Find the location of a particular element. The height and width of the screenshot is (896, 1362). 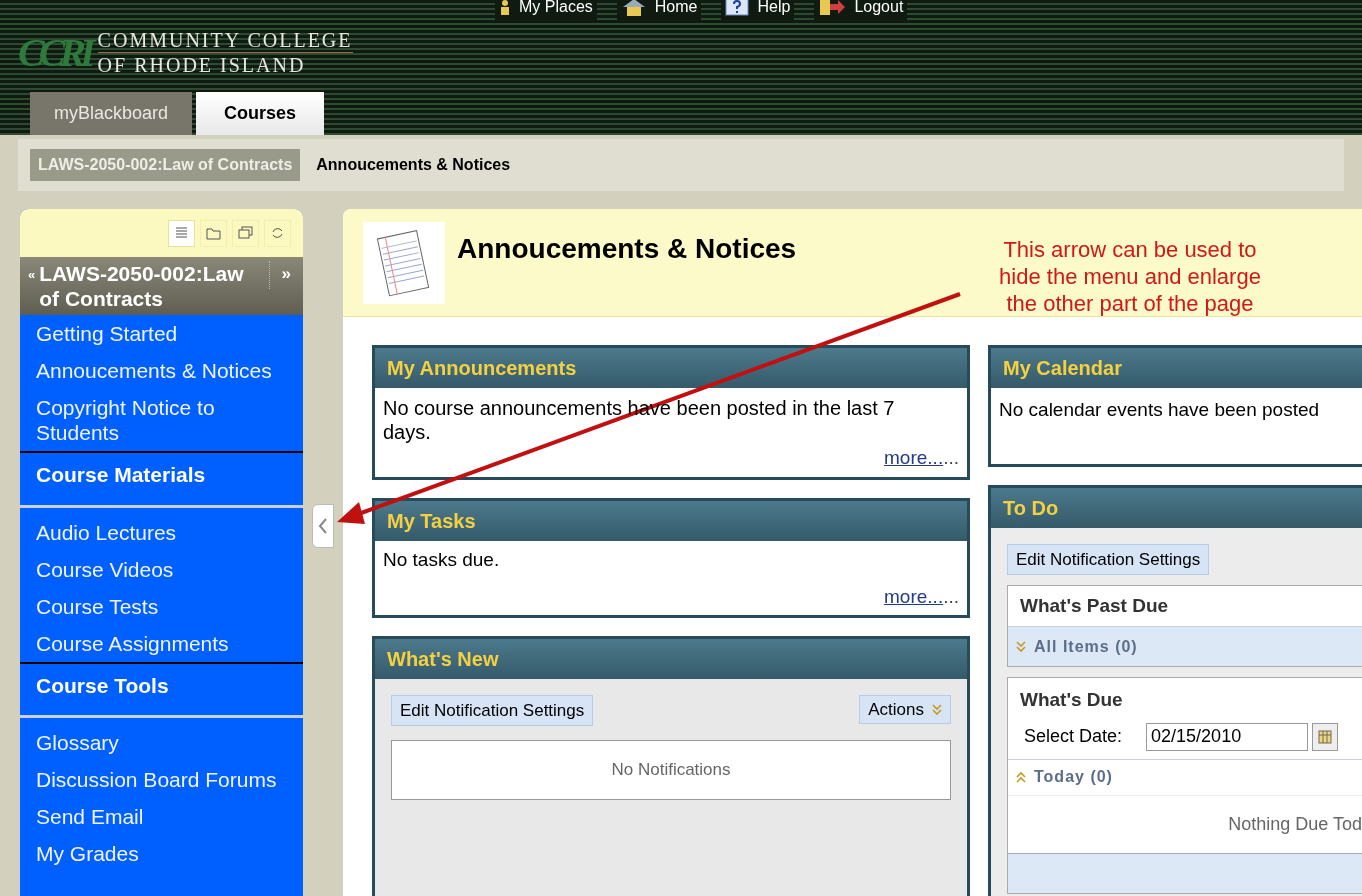

menu-heading: Course Materials is located at coordinates (161, 479).